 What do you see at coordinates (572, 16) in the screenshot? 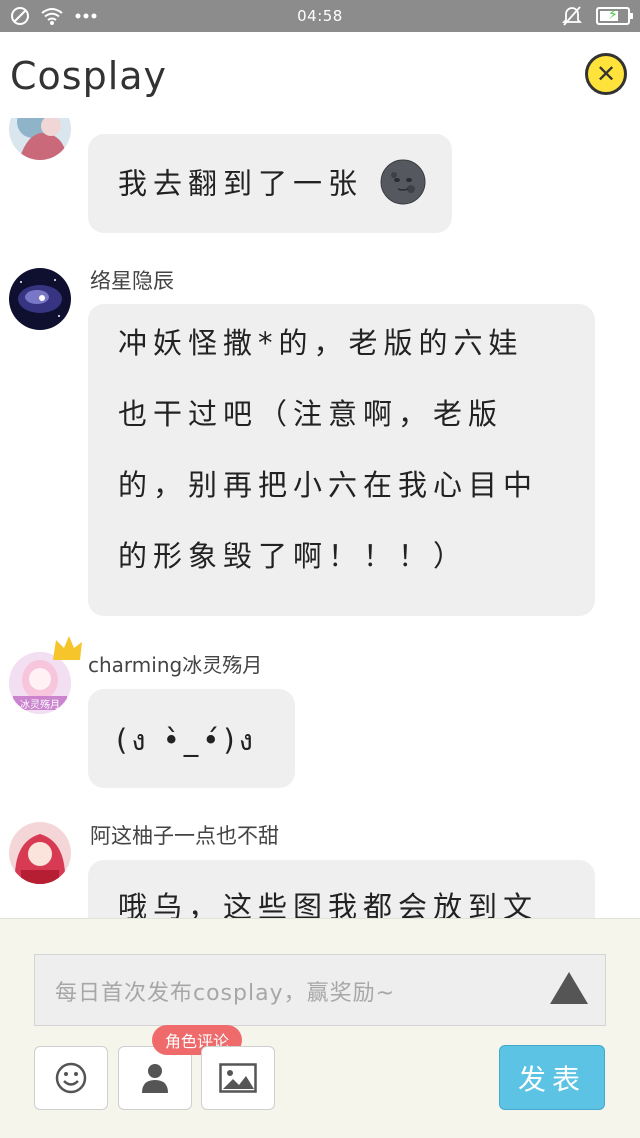
I see `mute-bell-icon` at bounding box center [572, 16].